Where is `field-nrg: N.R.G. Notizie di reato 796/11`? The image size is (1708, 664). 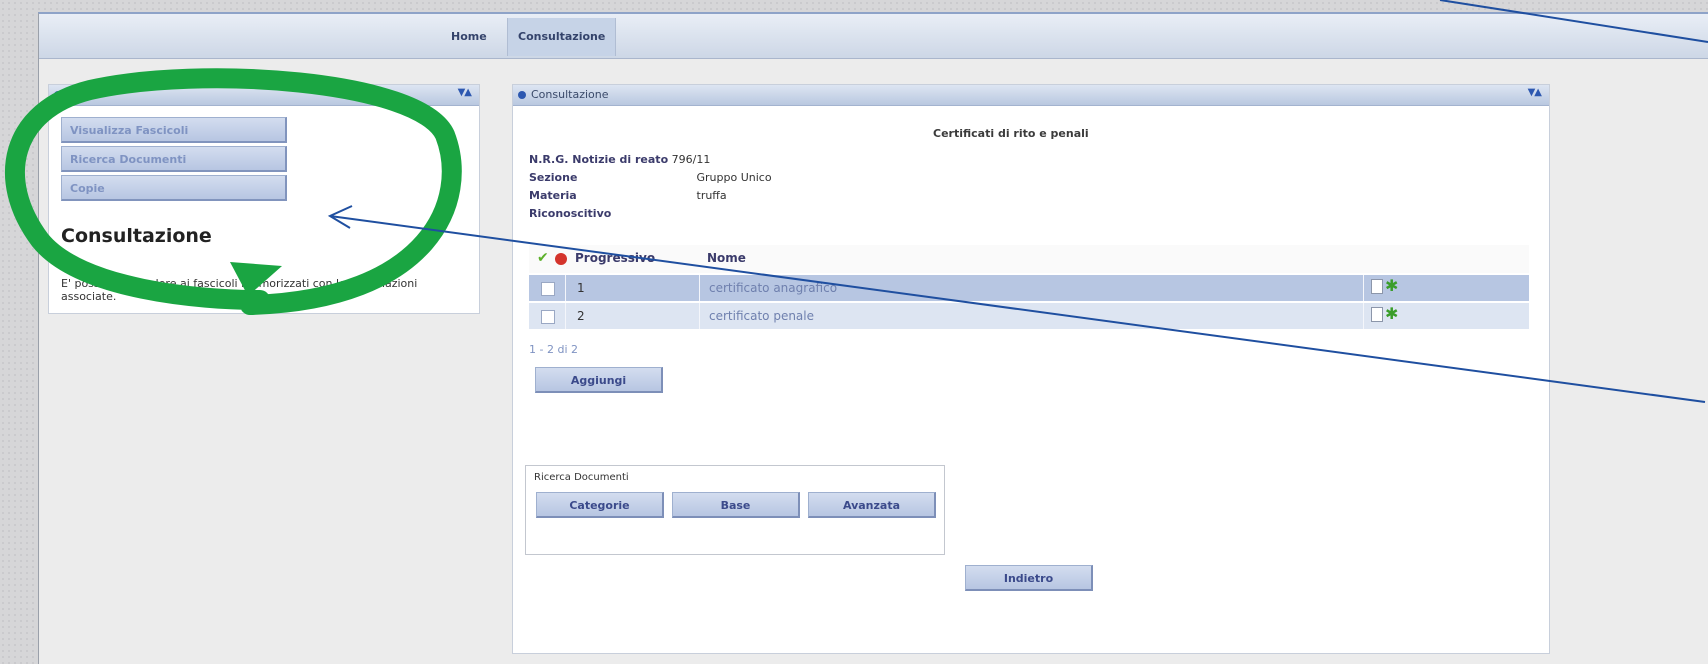
field-nrg: N.R.G. Notizie di reato 796/11 is located at coordinates (619, 159).